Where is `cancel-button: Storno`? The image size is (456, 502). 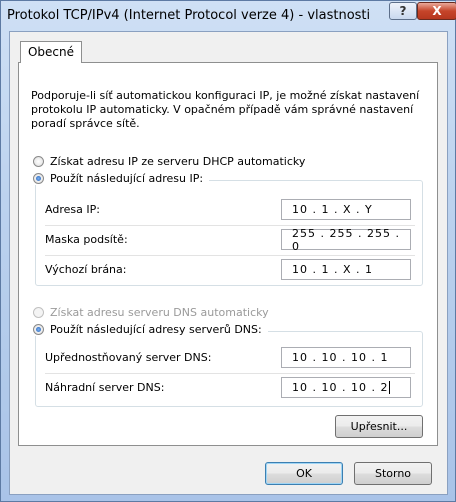 cancel-button: Storno is located at coordinates (393, 473).